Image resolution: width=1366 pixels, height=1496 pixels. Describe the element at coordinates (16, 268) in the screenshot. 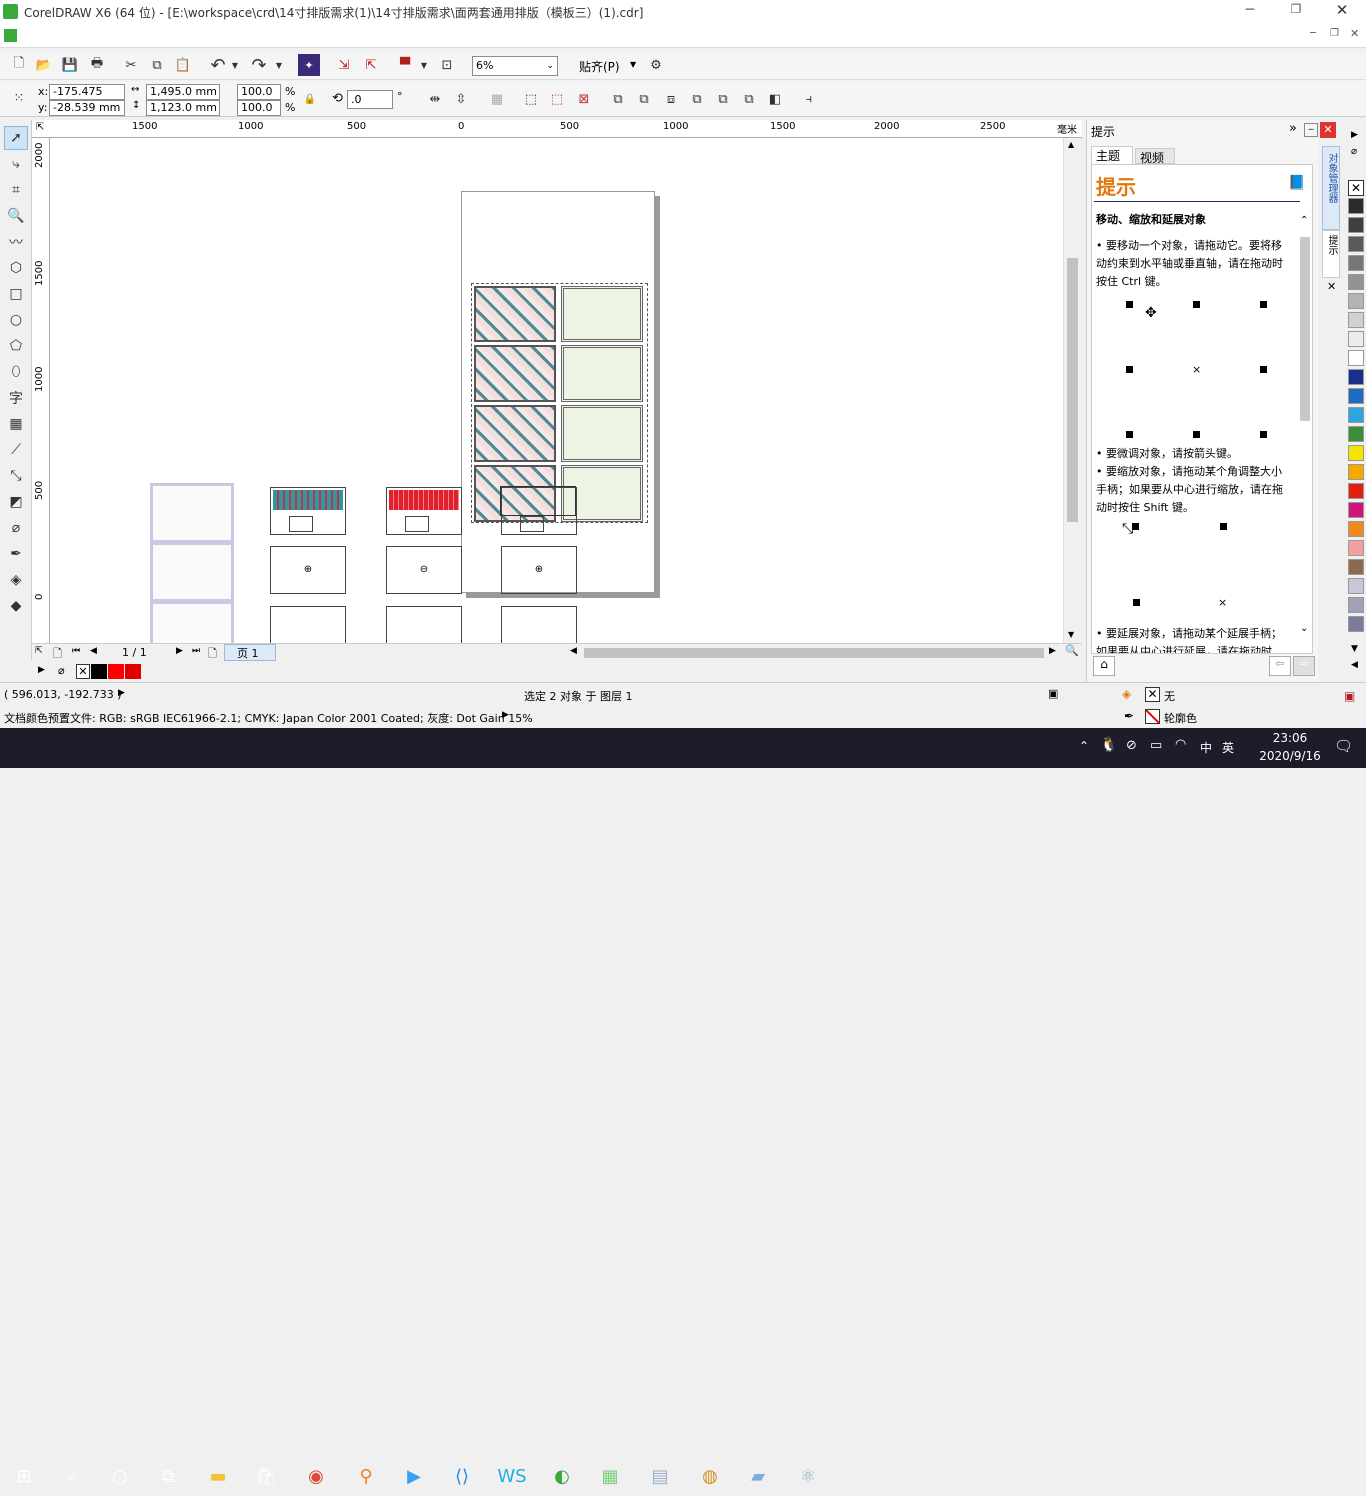

I see `smart-fill-tool-icon: ⬡` at that location.